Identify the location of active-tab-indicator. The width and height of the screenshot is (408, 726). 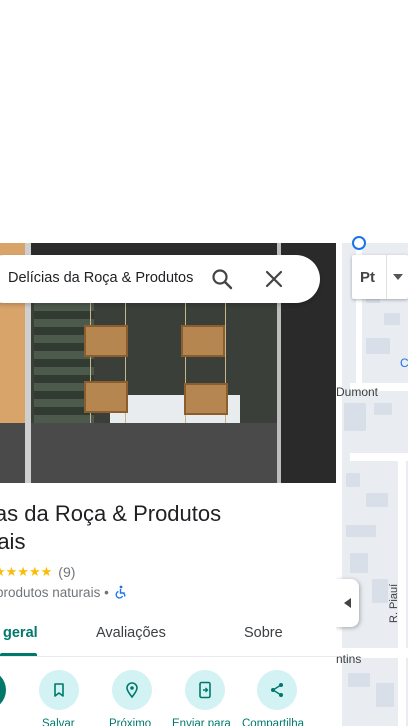
(18, 654).